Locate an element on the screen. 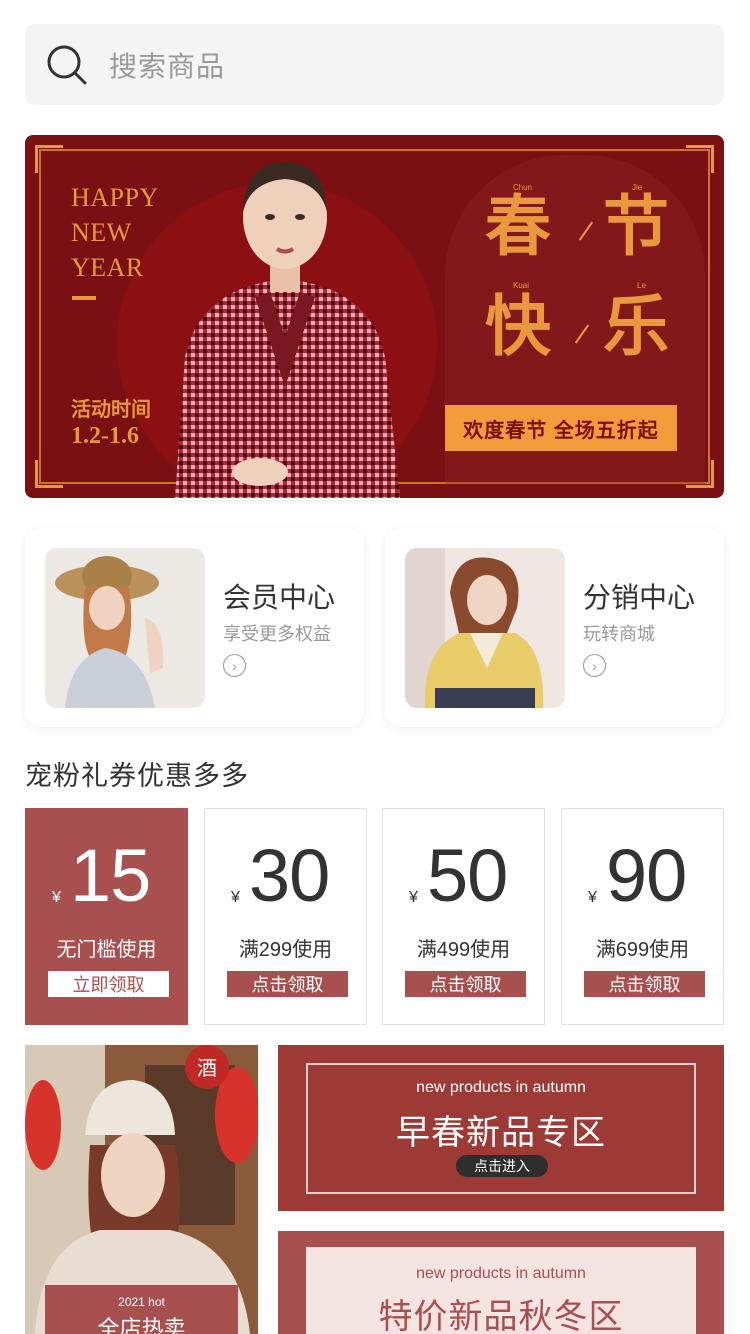 The height and width of the screenshot is (1334, 750). search-icon is located at coordinates (67, 64).